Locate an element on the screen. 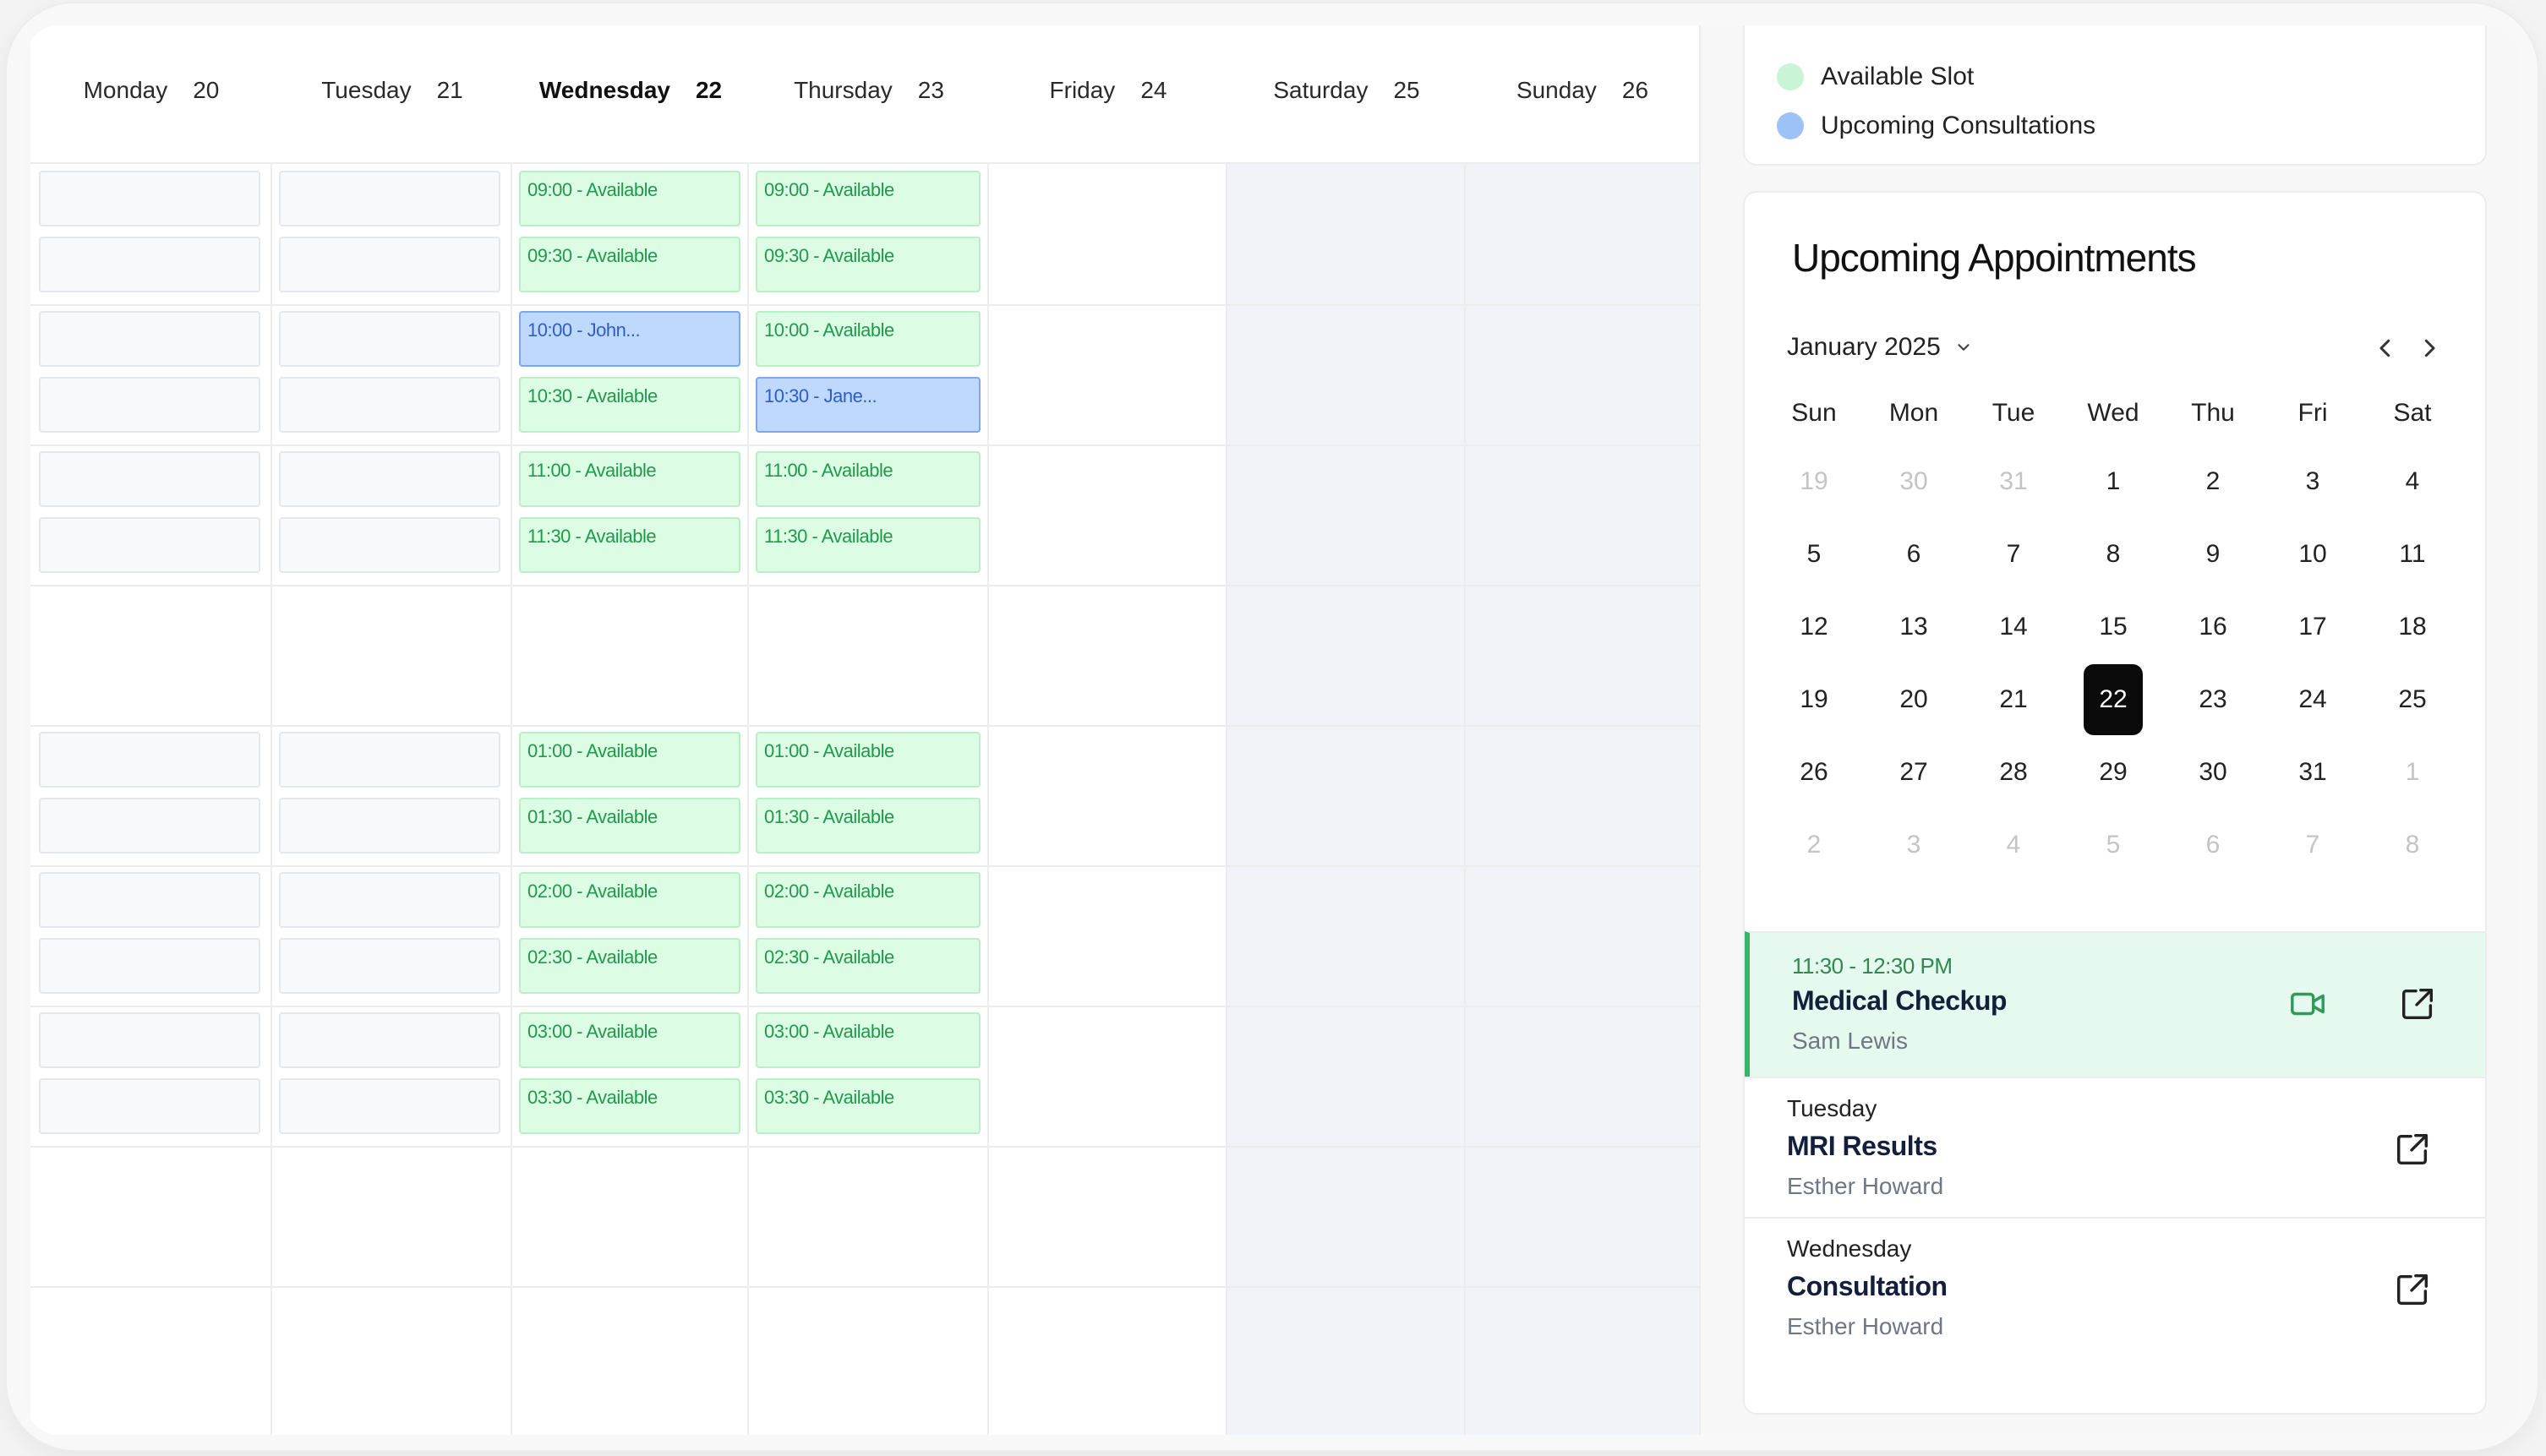 Image resolution: width=2546 pixels, height=1456 pixels. calendar-day-selected: 22 is located at coordinates (2113, 699).